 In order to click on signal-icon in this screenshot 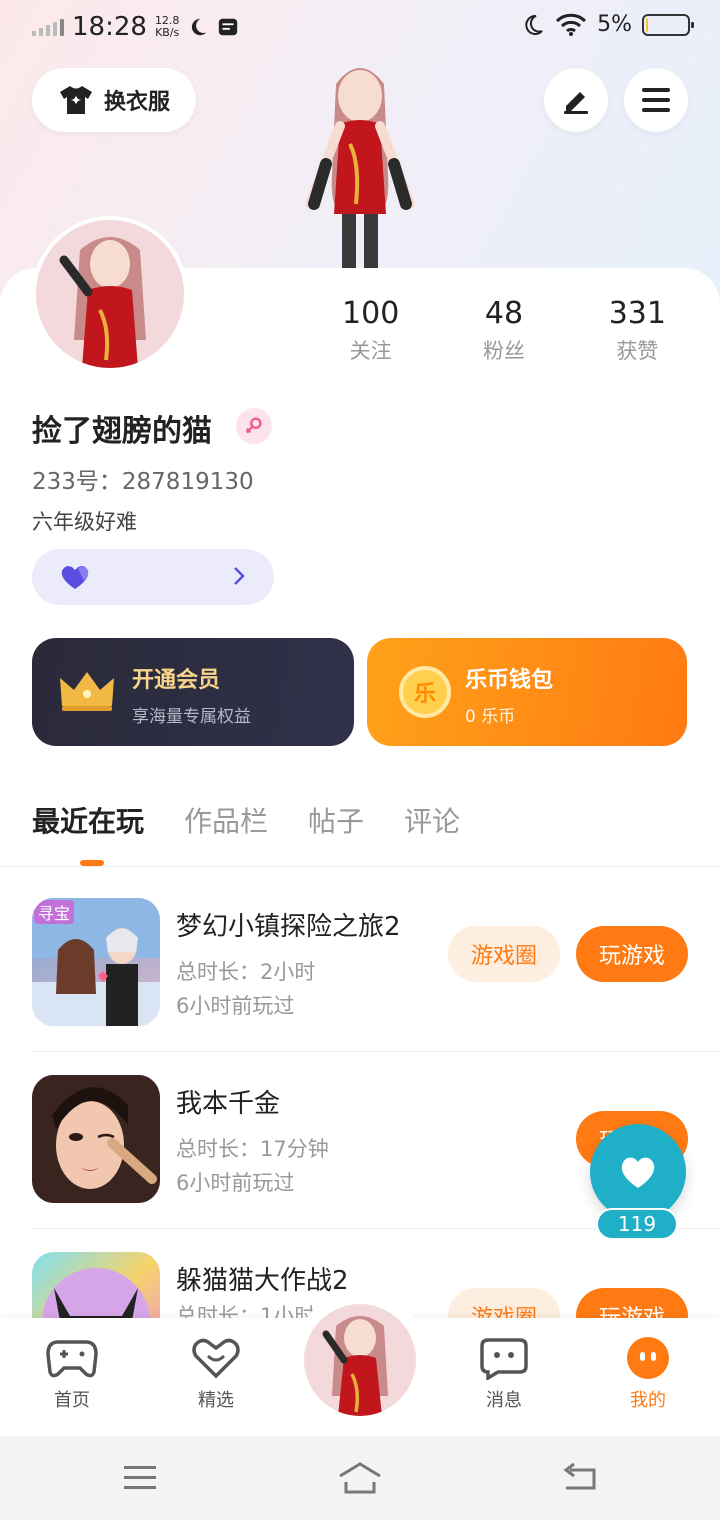, I will do `click(48, 27)`.